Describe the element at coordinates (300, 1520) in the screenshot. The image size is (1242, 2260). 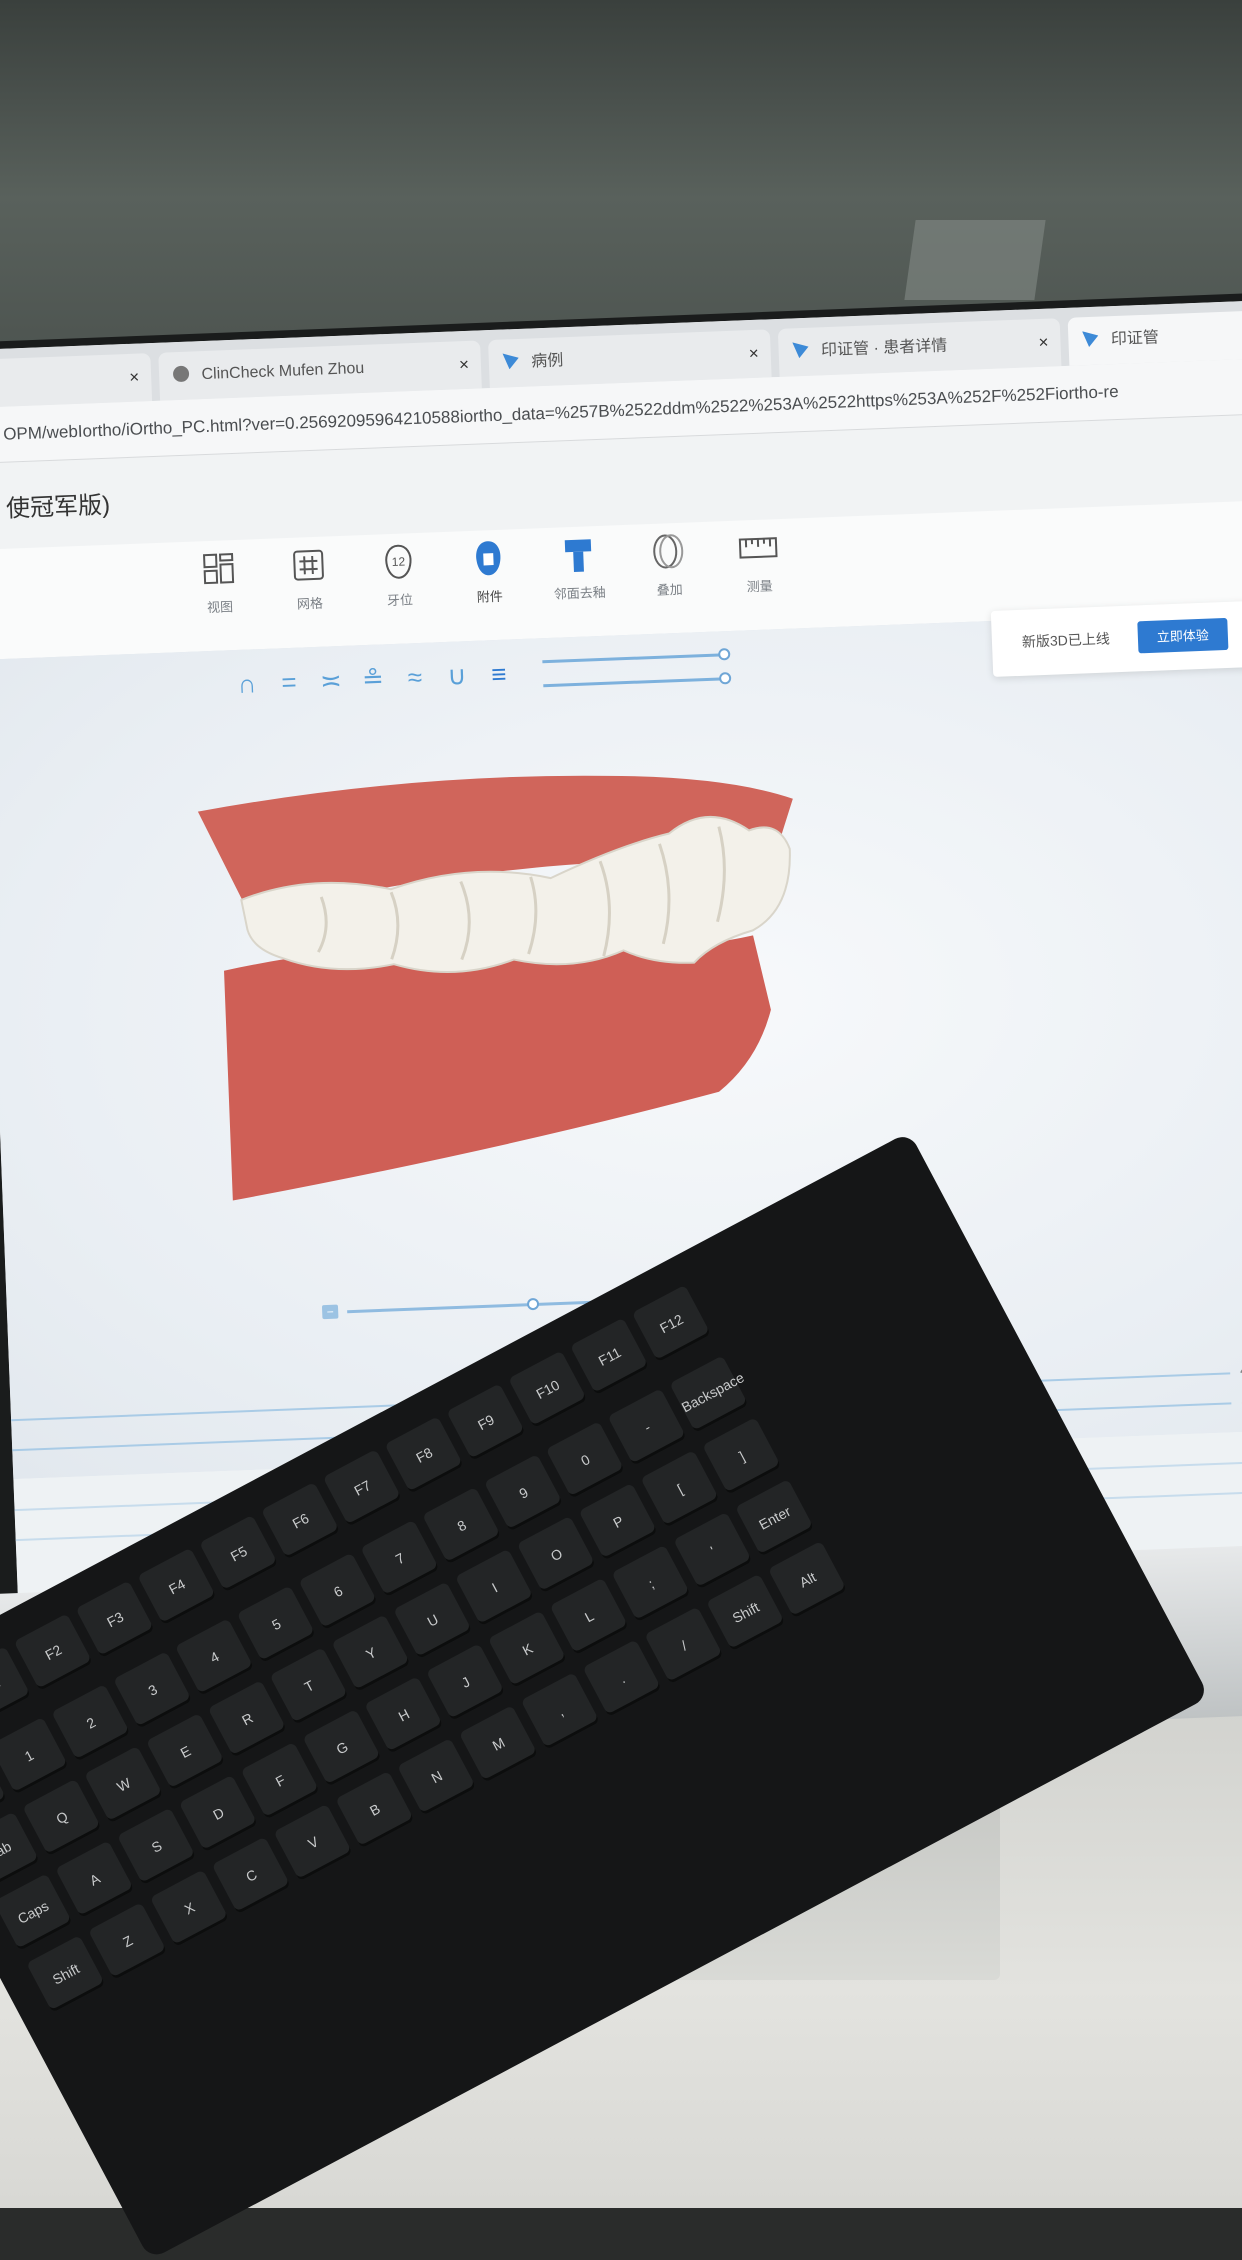
I see `key: F6` at that location.